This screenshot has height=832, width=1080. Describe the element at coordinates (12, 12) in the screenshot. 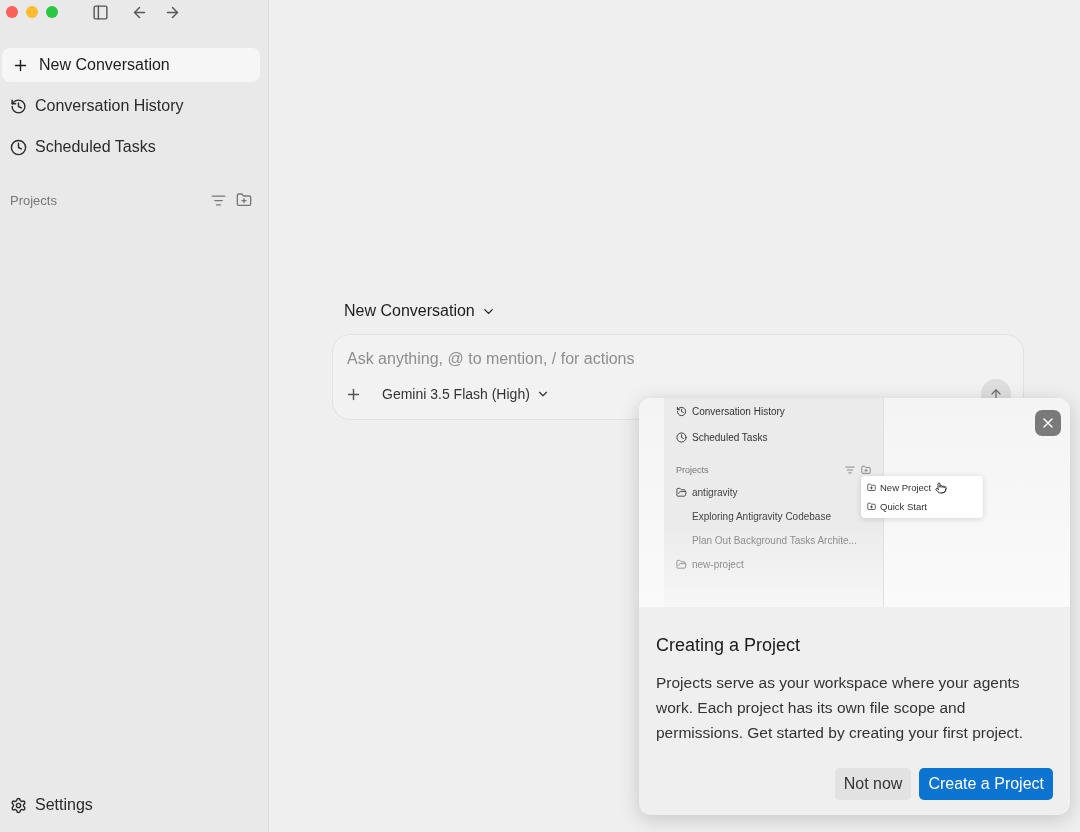

I see `close-window-icon` at that location.